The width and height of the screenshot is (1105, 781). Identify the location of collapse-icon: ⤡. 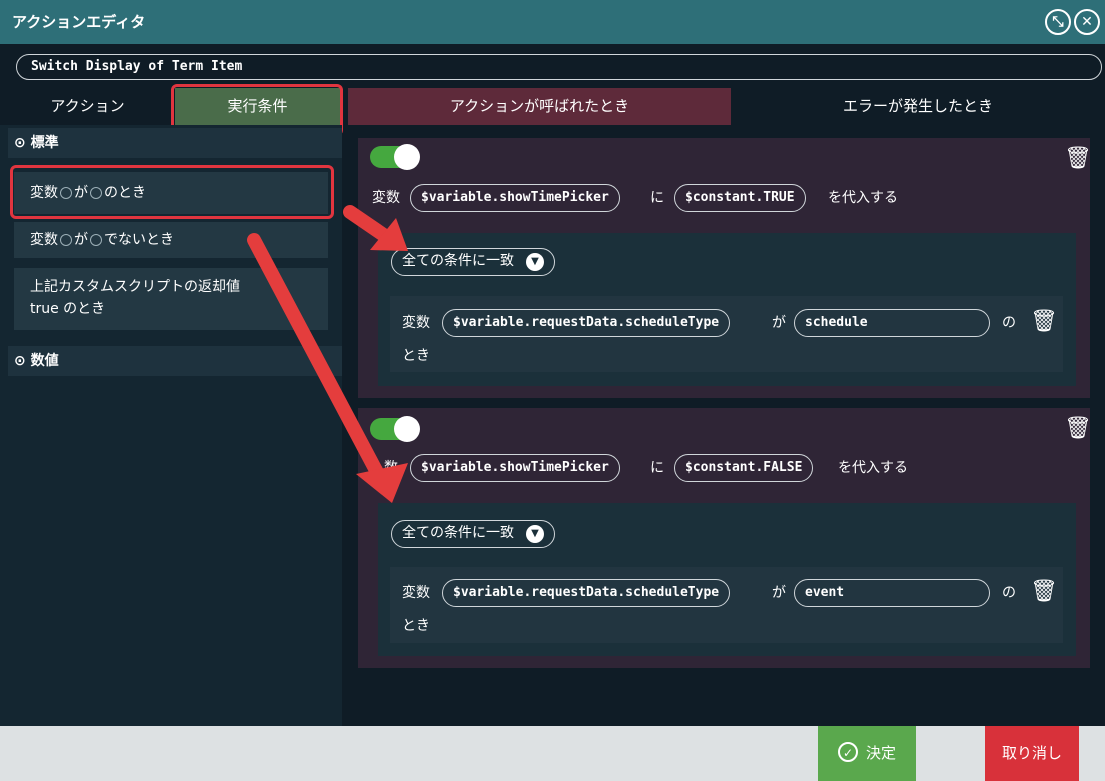
(1058, 22).